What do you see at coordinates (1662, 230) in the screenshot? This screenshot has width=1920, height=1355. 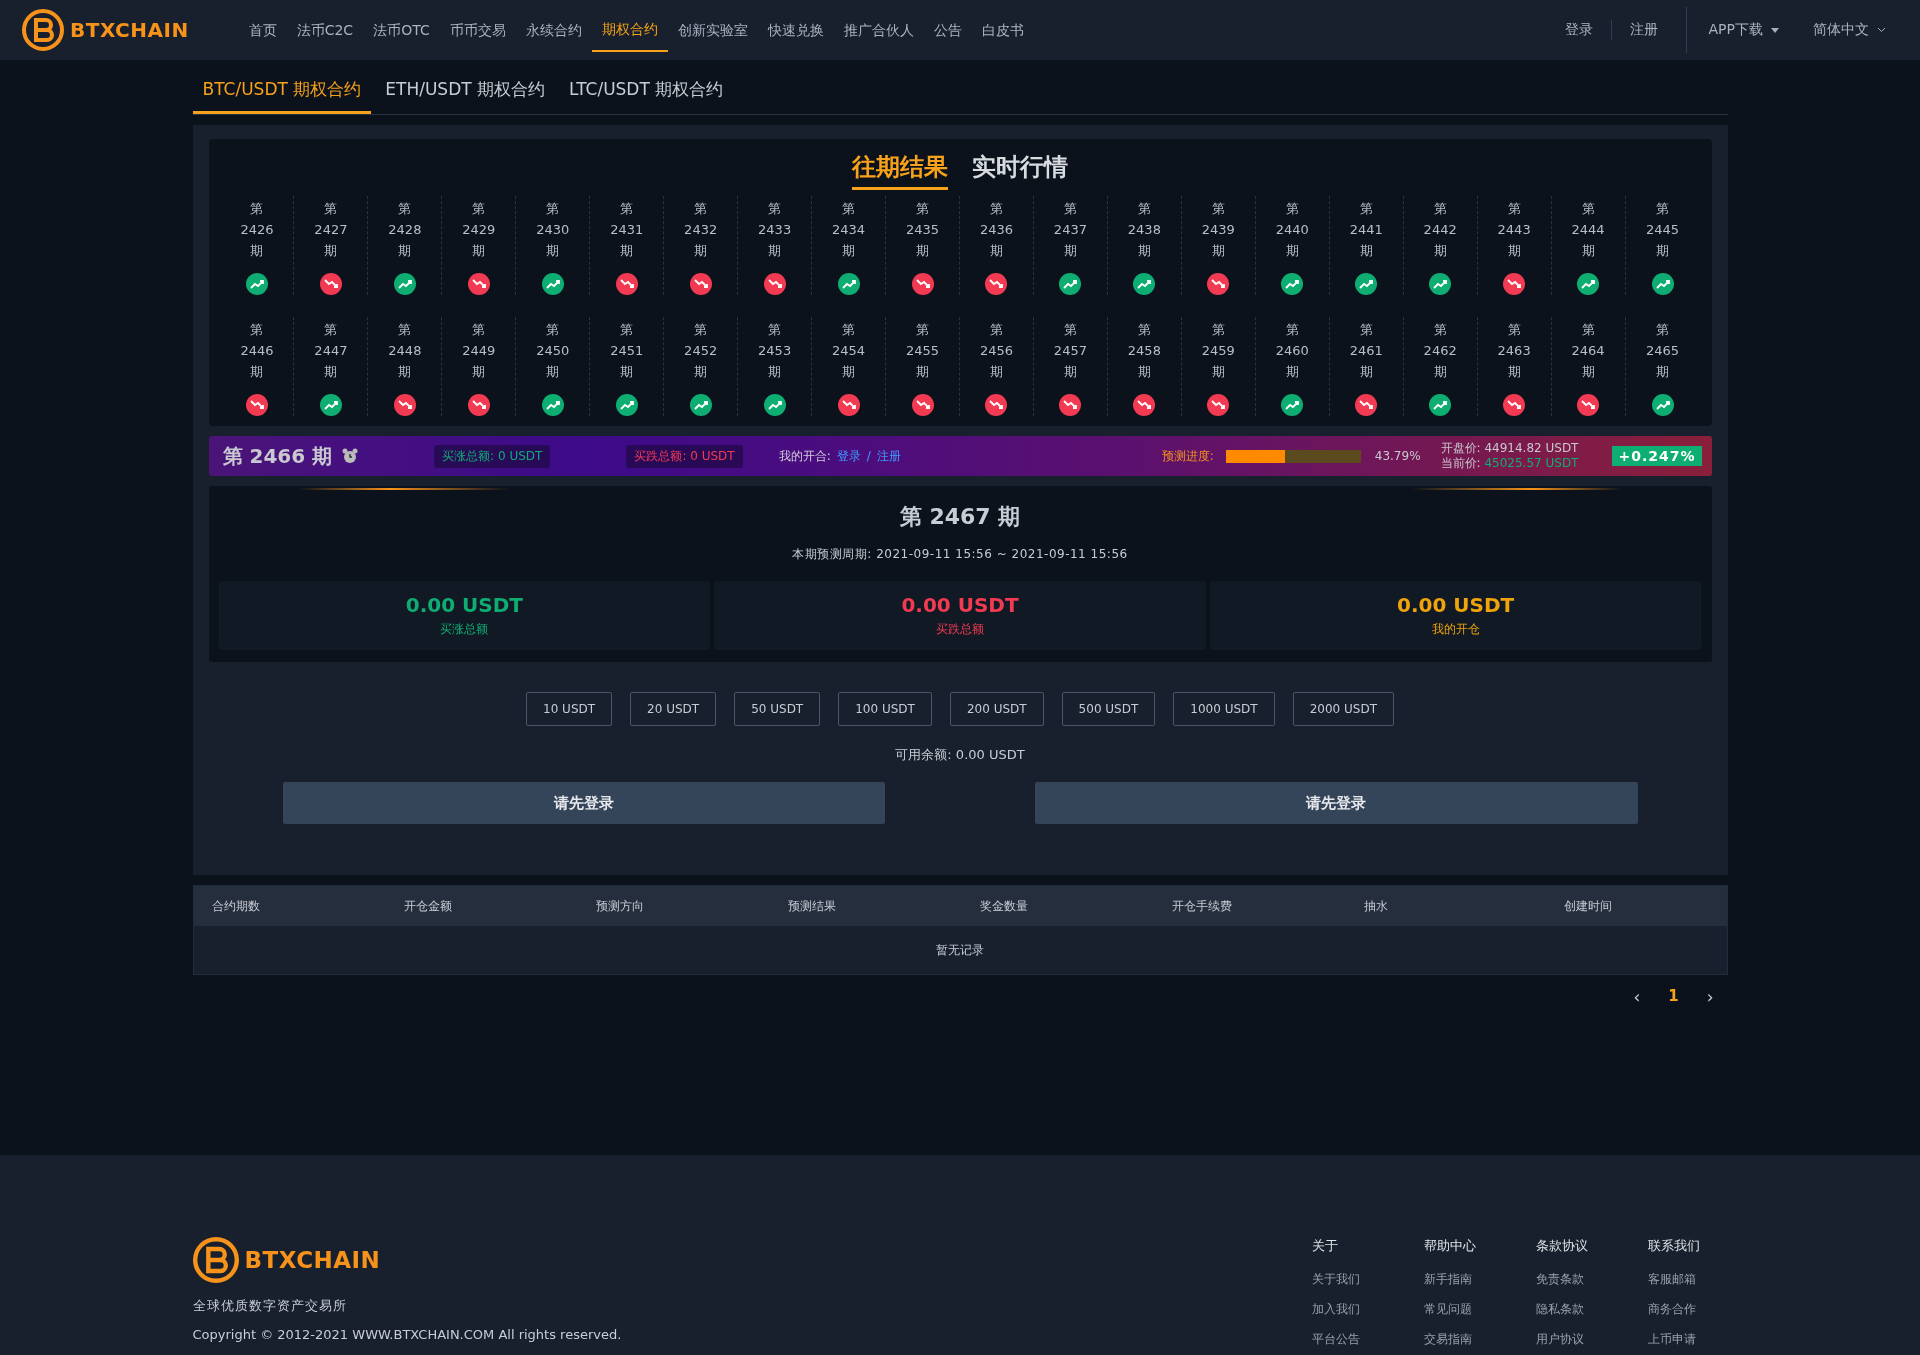 I see `period-number: 2445` at bounding box center [1662, 230].